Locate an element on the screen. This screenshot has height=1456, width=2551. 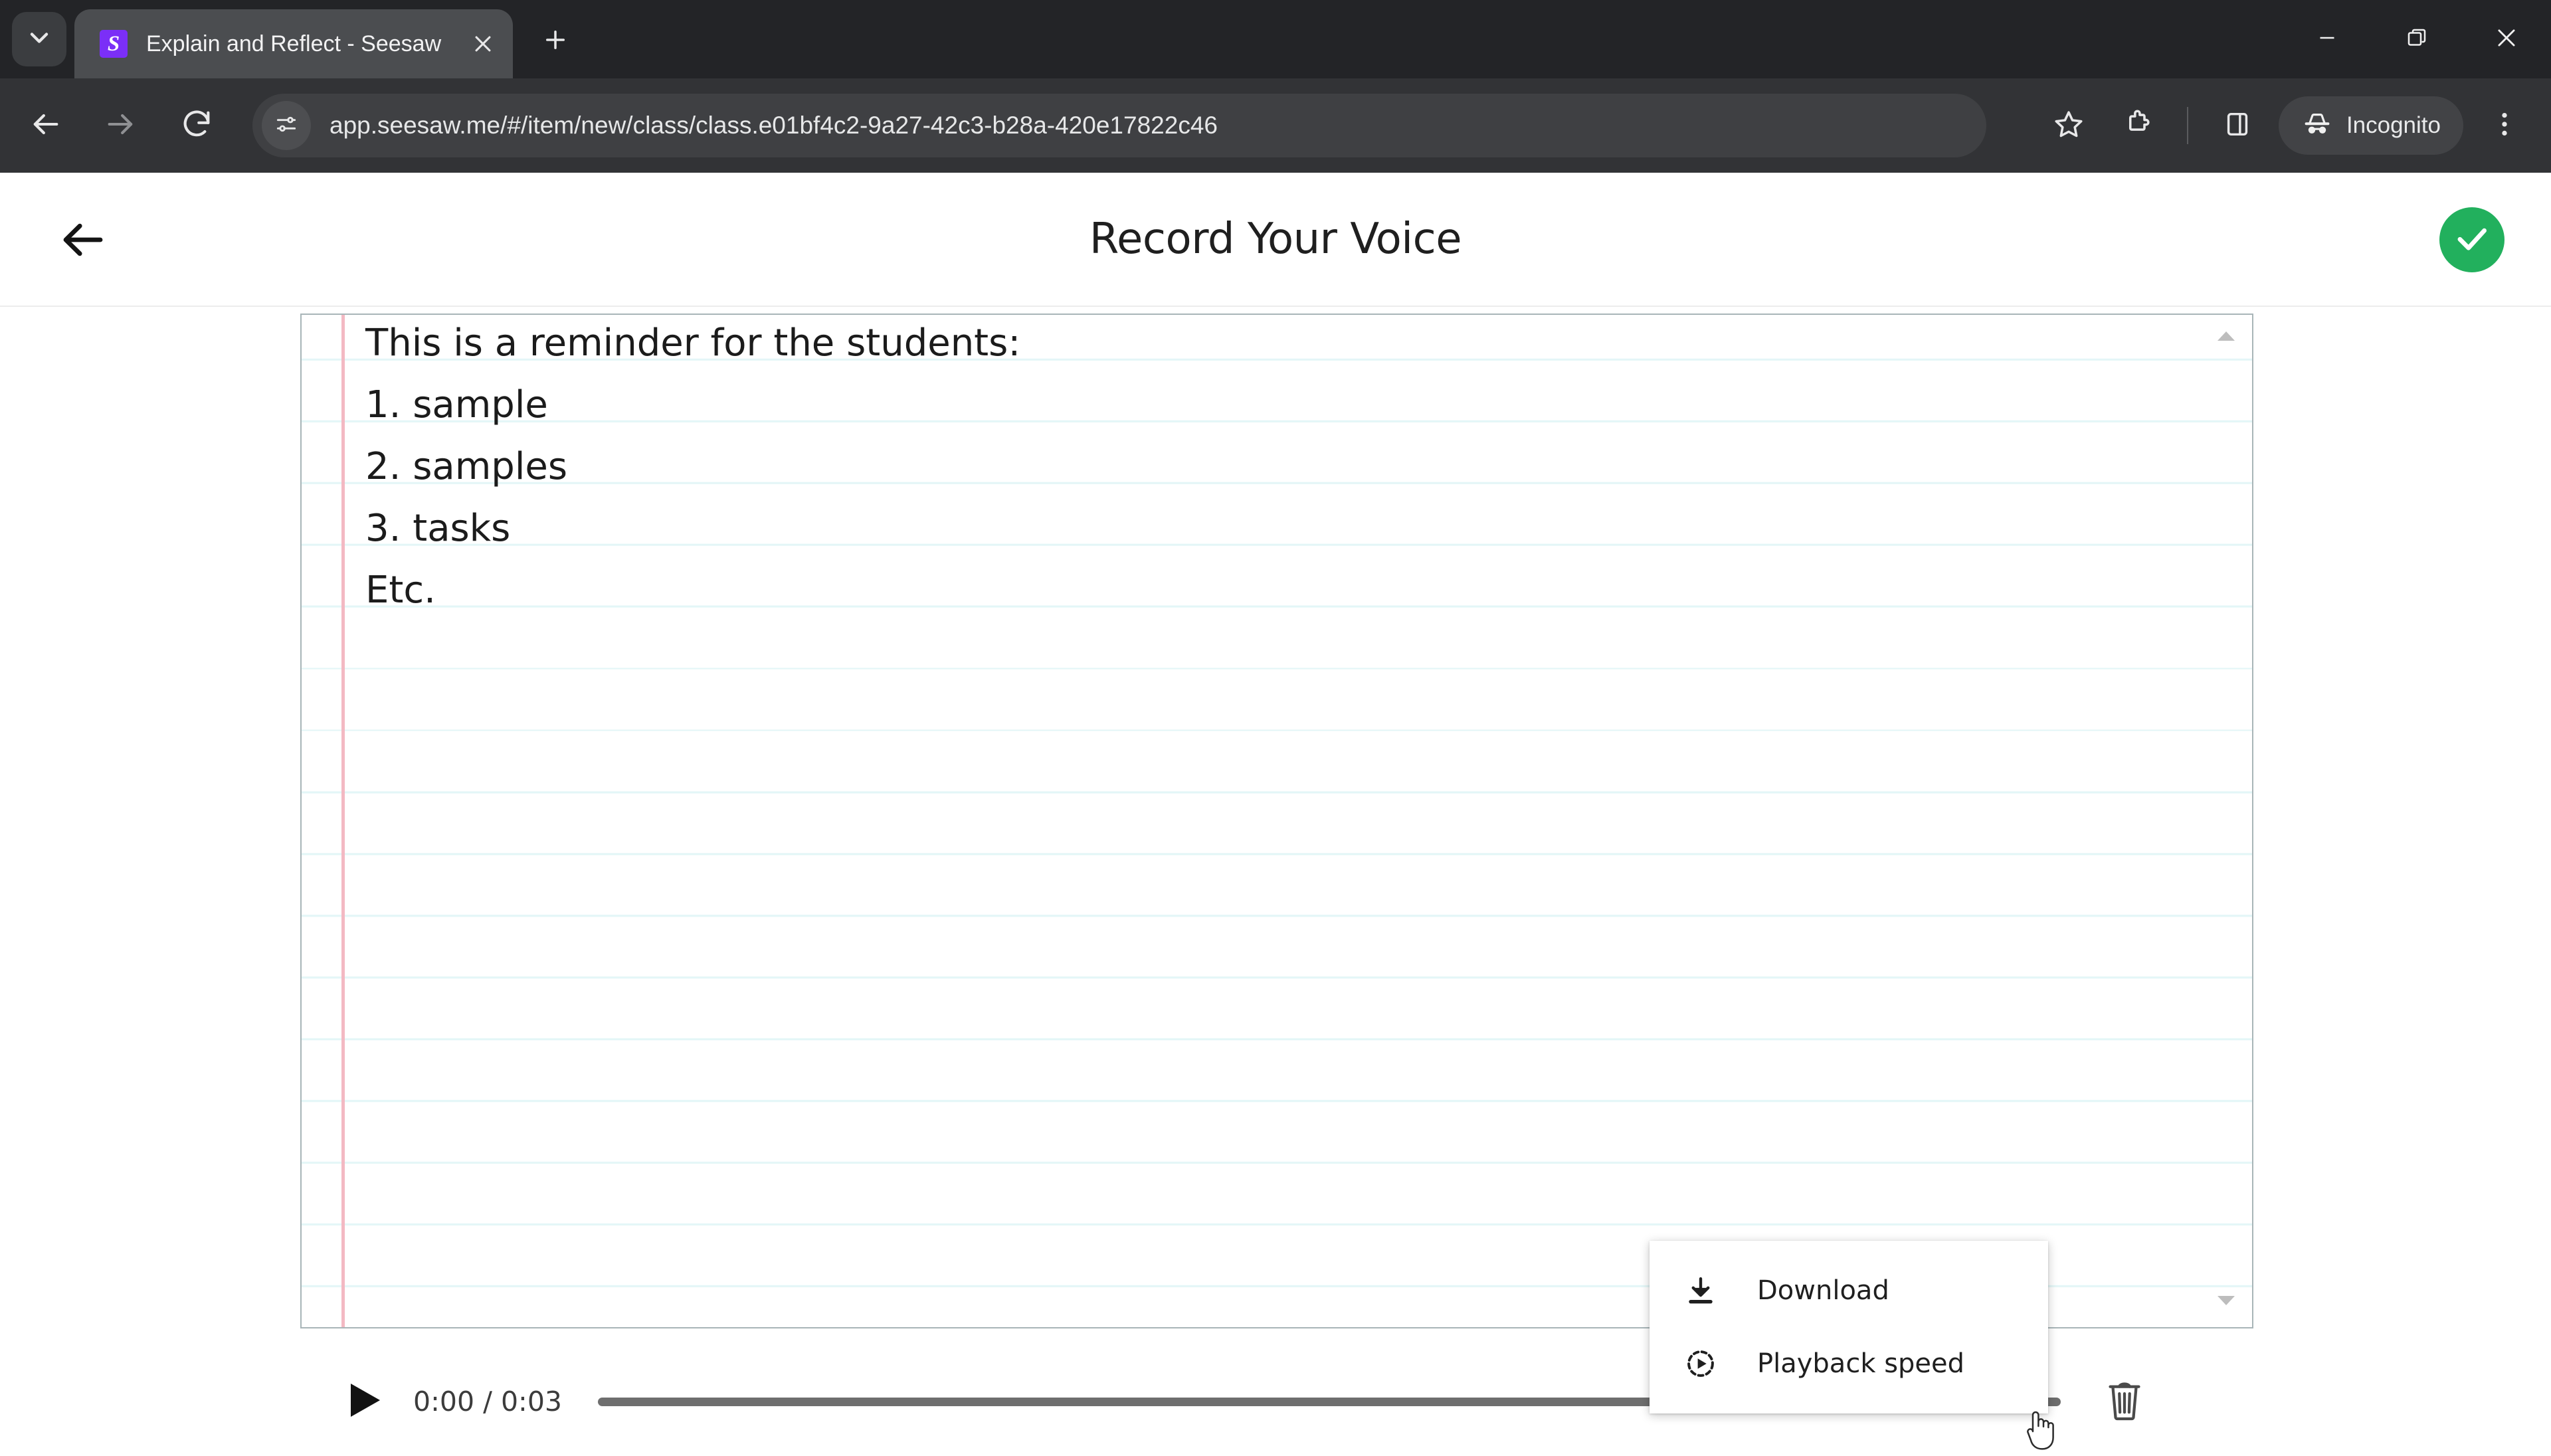
triangle-down-icon is located at coordinates (2226, 1302).